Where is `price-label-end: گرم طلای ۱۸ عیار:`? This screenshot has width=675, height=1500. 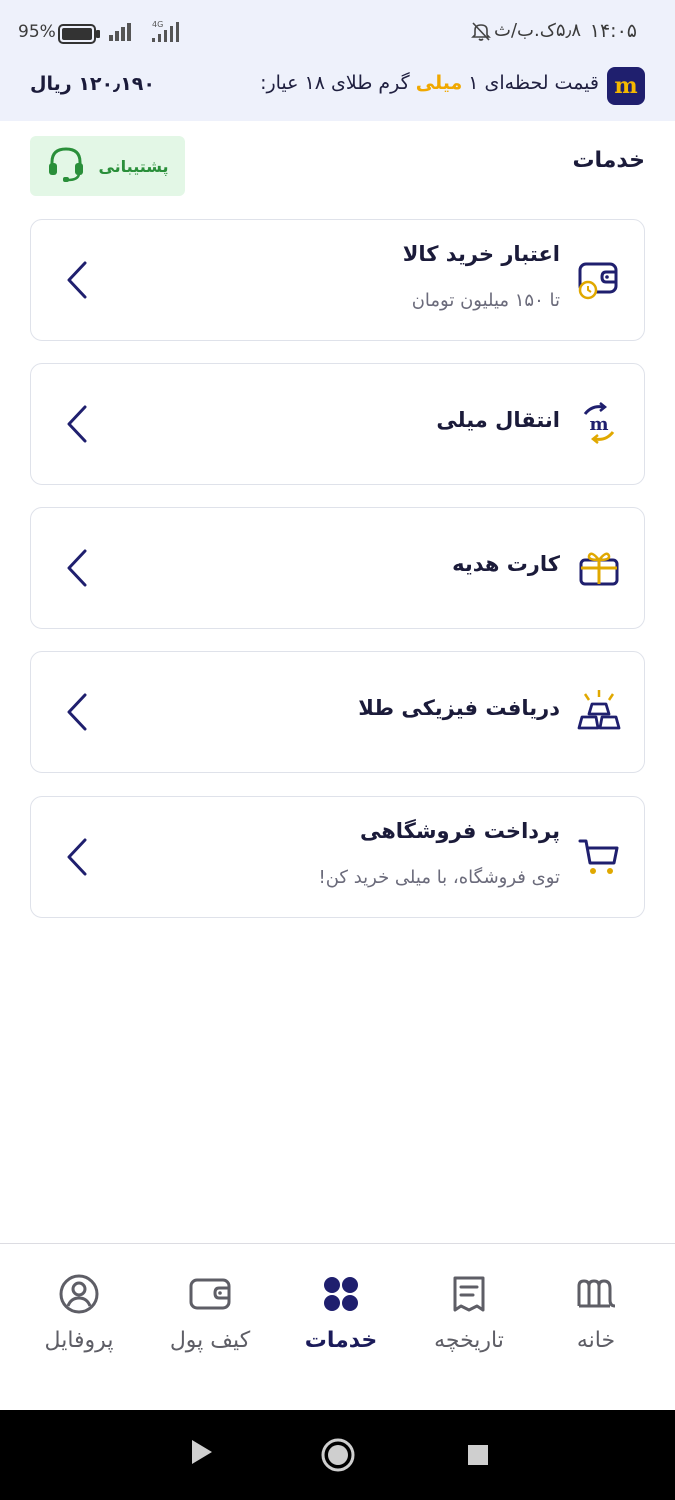 price-label-end: گرم طلای ۱۸ عیار: is located at coordinates (338, 83).